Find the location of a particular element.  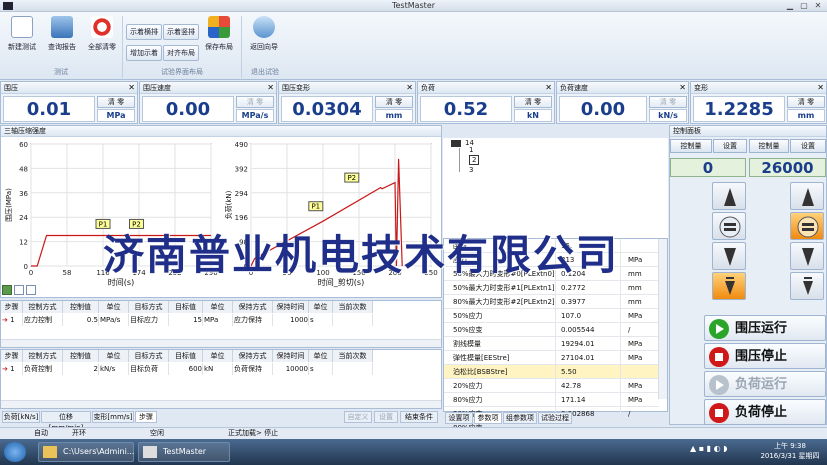

result-row: 50%应力 107.0 MPa is located at coordinates (551, 316).